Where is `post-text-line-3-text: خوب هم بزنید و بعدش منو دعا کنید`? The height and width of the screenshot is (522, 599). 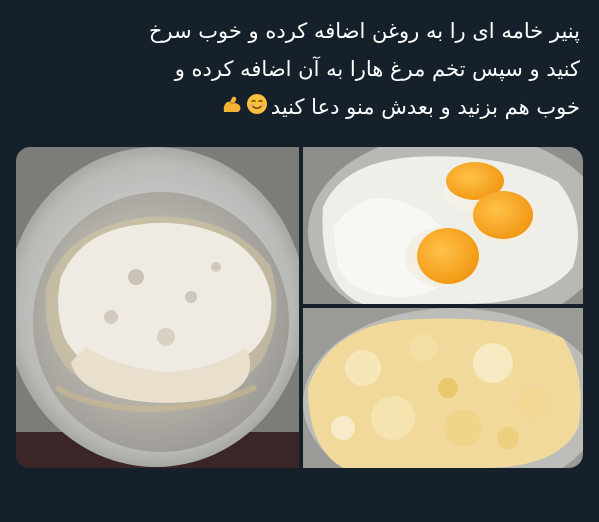 post-text-line-3-text: خوب هم بزنید و بعدش منو دعا کنید is located at coordinates (425, 107).